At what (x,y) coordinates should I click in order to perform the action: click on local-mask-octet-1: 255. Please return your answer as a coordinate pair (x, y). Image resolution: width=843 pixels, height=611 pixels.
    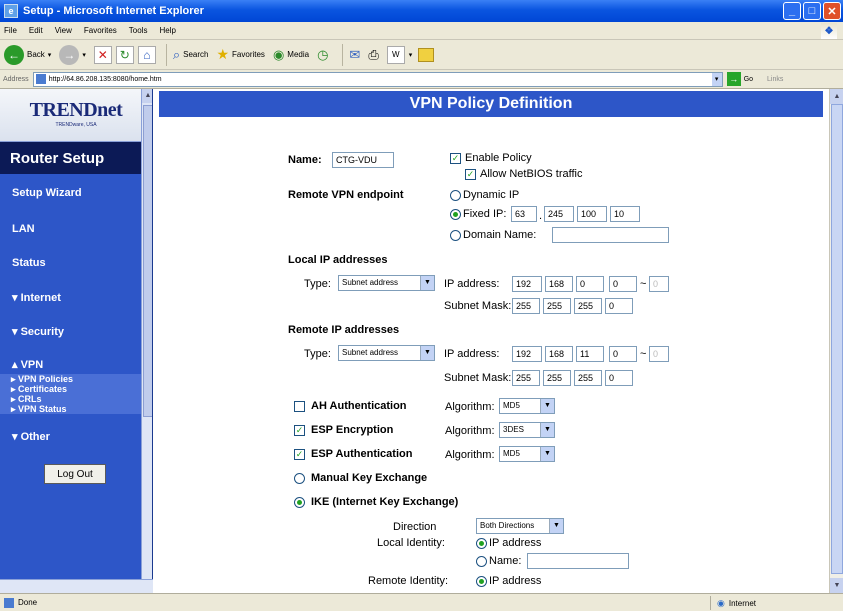
    Looking at the image, I should click on (526, 306).